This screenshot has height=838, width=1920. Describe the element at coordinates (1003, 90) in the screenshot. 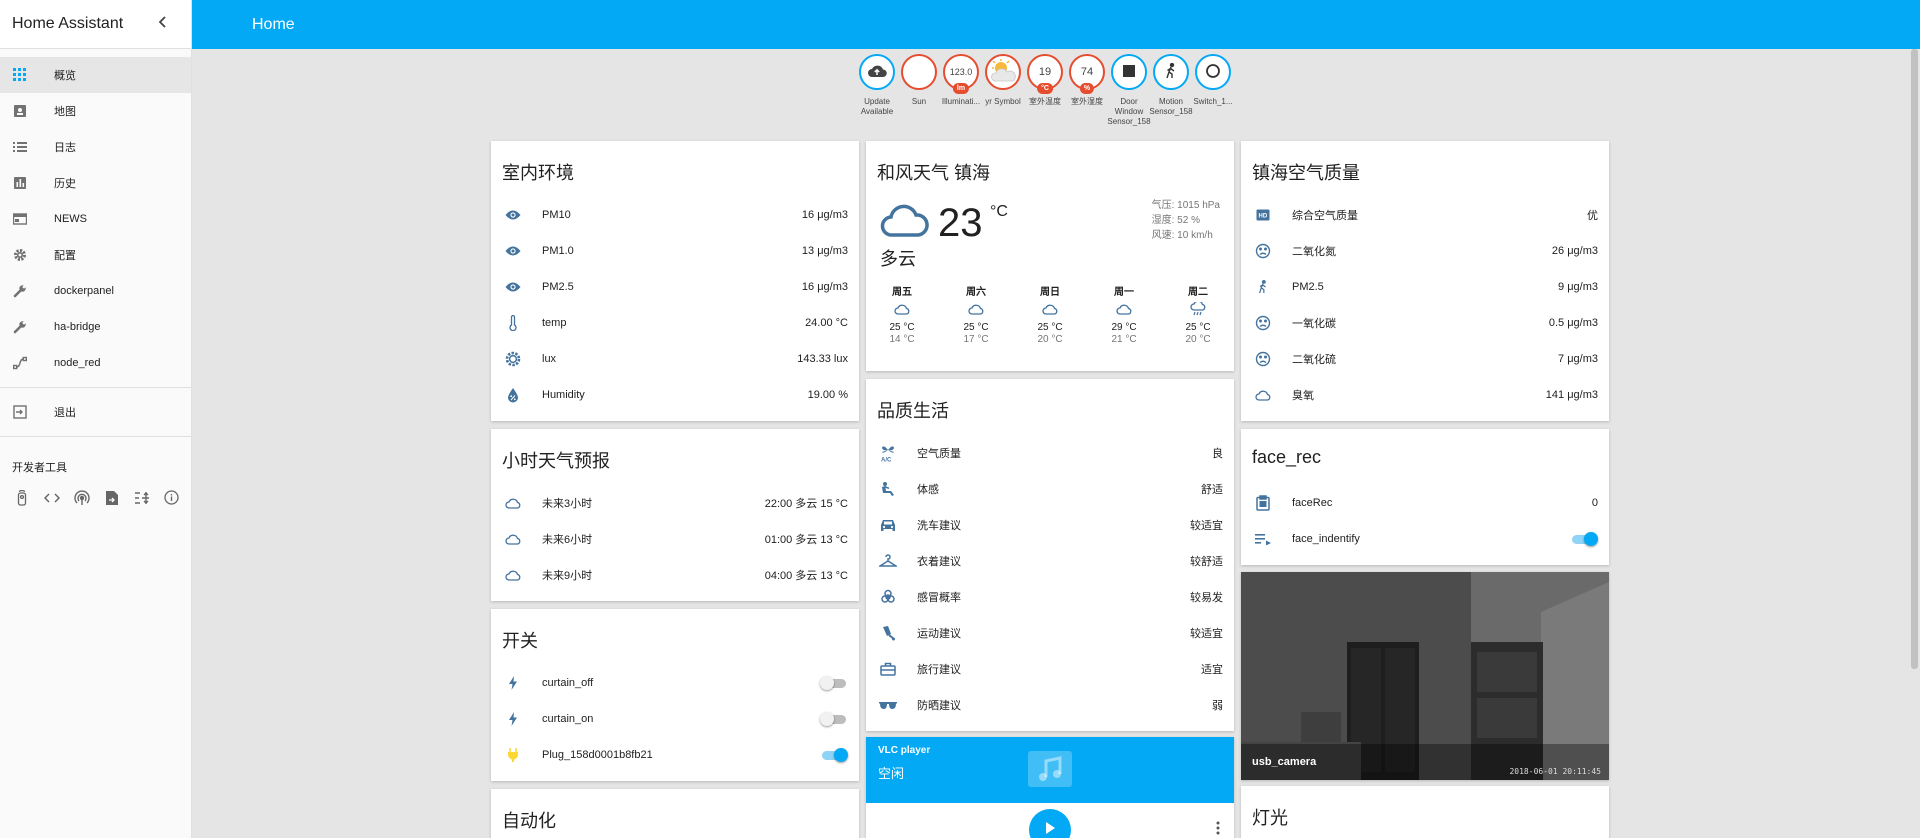

I see `badge-yr-symbol: yr Symbol` at that location.